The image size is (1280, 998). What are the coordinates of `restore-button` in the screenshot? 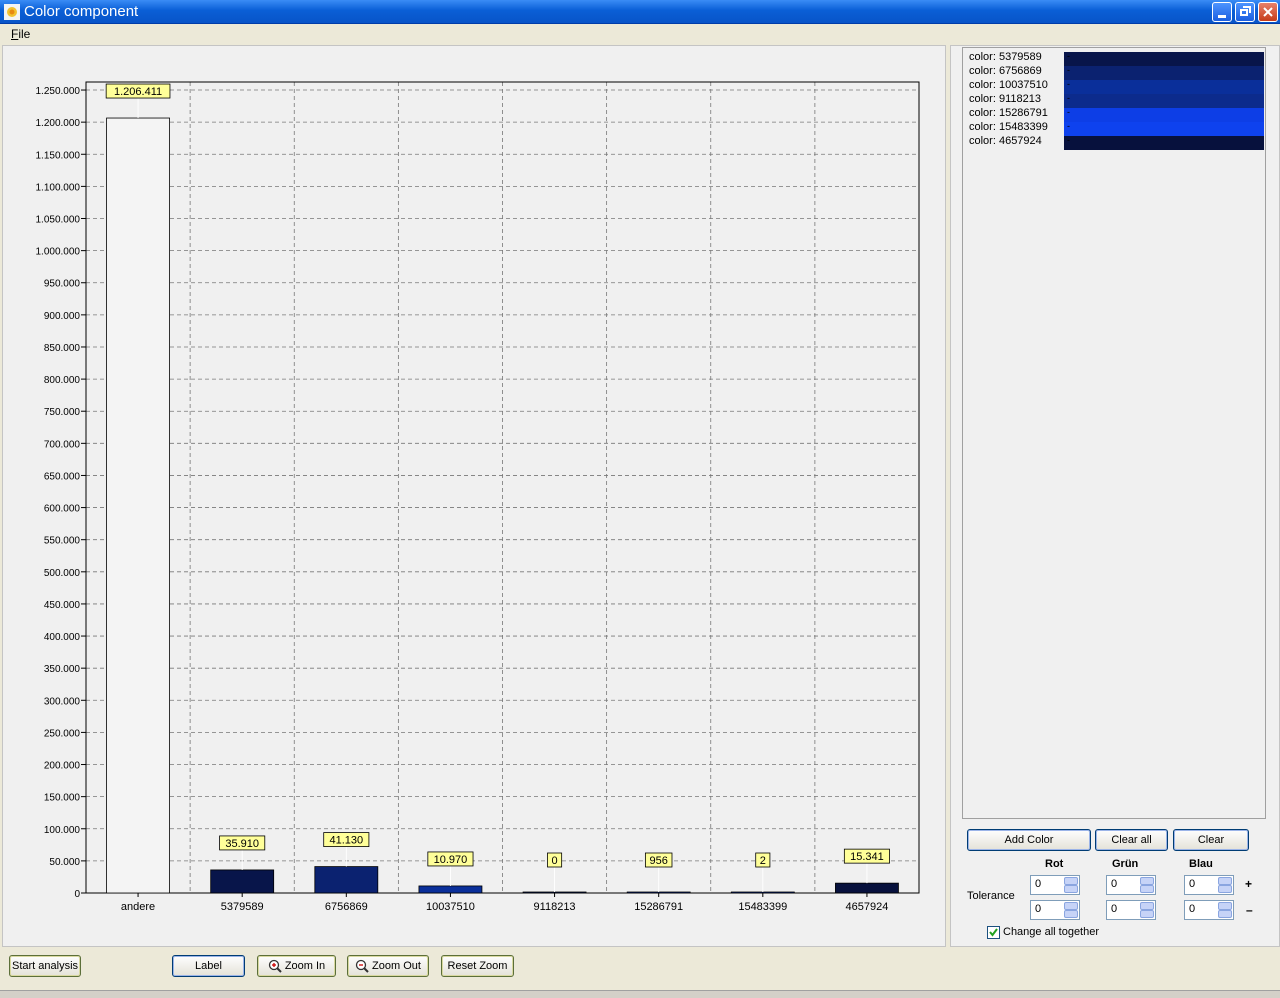 It's located at (1245, 12).